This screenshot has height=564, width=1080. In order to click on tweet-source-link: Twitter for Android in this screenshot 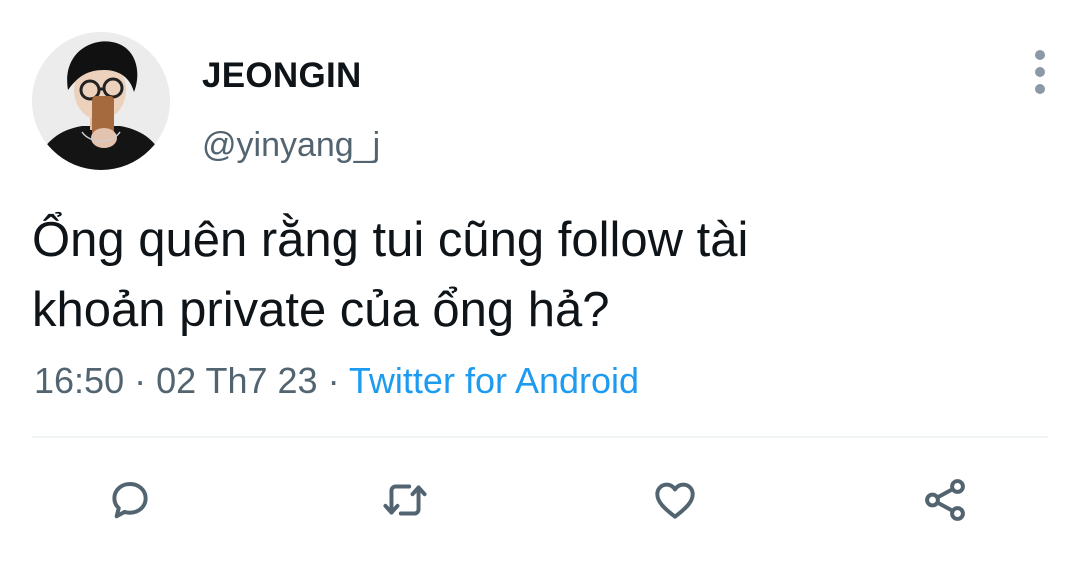, I will do `click(494, 380)`.